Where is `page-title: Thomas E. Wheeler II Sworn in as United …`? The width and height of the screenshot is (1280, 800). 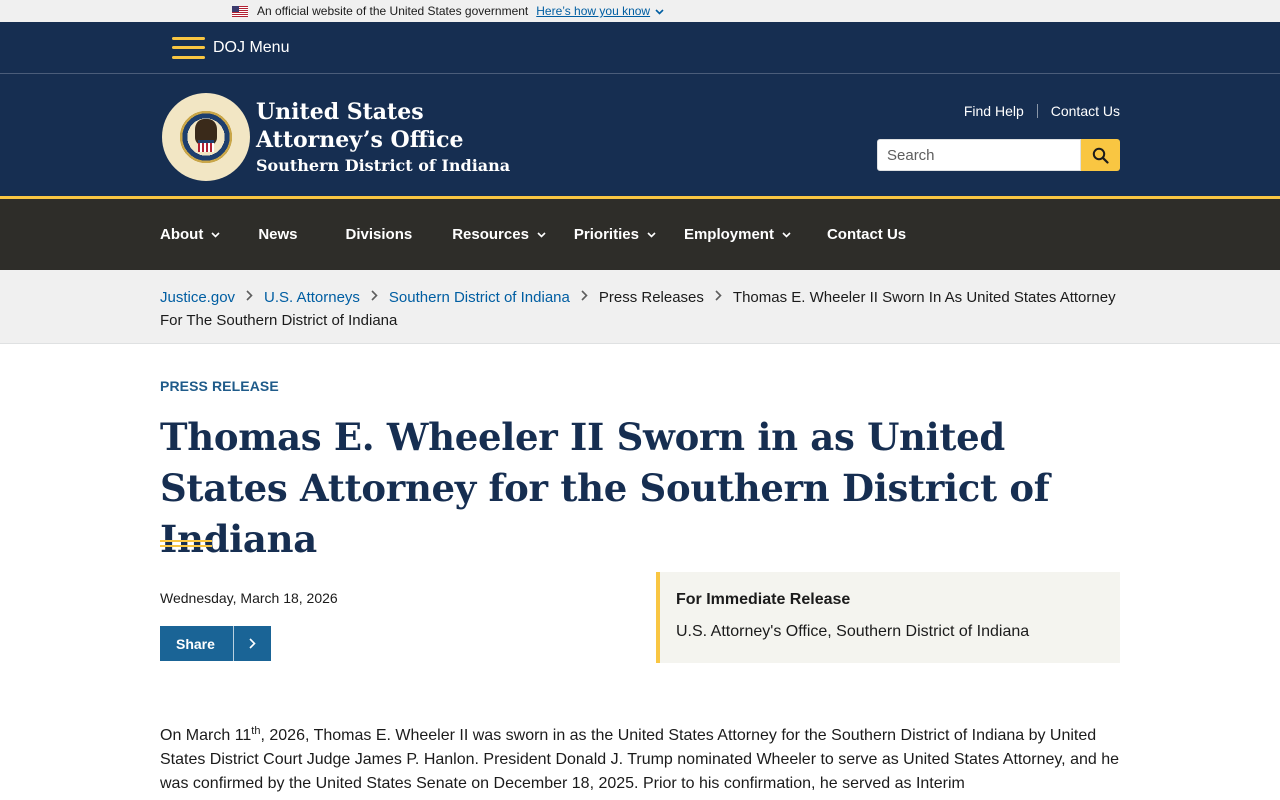 page-title: Thomas E. Wheeler II Sworn in as United … is located at coordinates (605, 488).